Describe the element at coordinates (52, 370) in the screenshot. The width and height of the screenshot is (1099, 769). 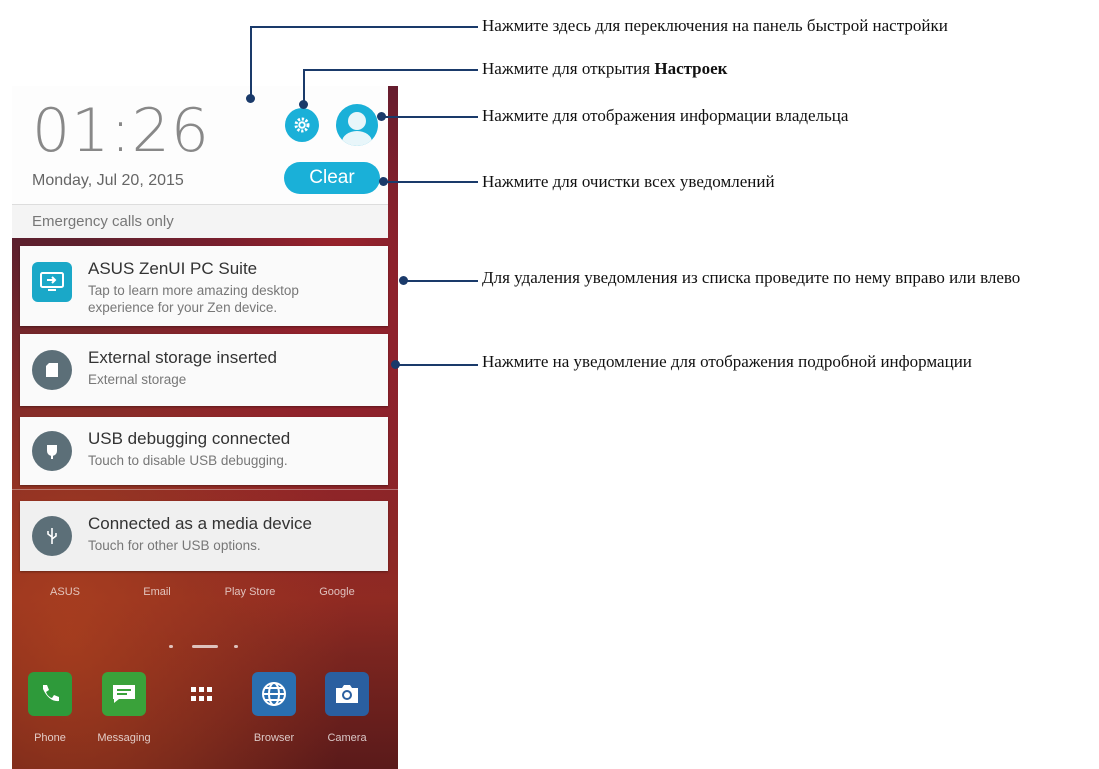
I see `sd-card-icon` at that location.